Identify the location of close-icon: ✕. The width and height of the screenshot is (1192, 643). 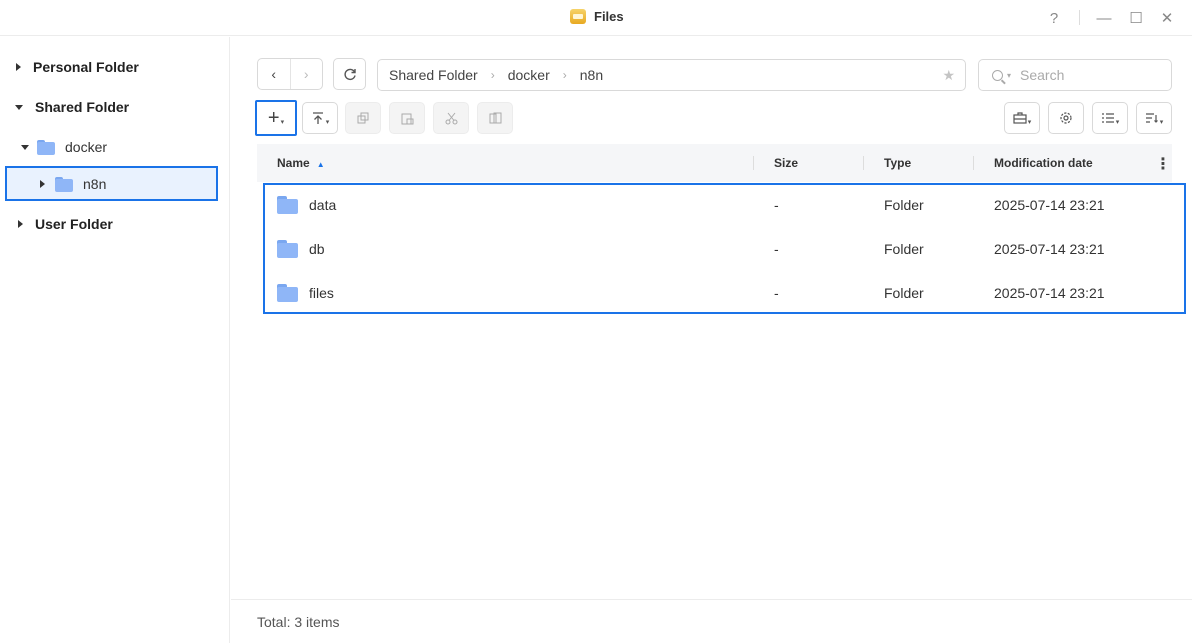
(1167, 18).